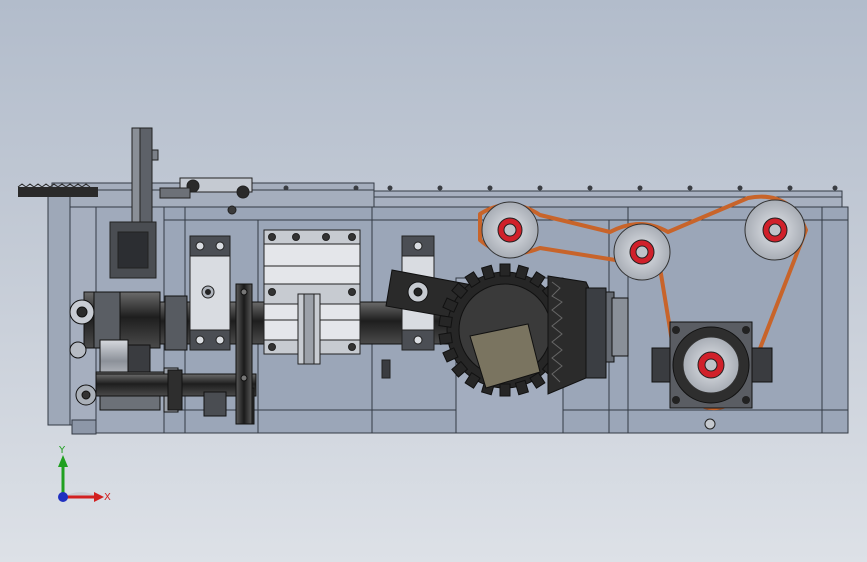 This screenshot has width=867, height=562. Describe the element at coordinates (309, 329) in the screenshot. I see `shaft-sprocket` at that location.